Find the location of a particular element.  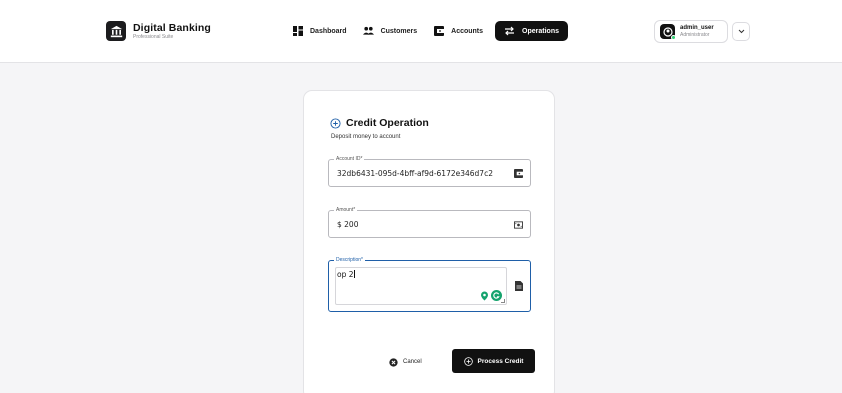

money-icon is located at coordinates (518, 224).